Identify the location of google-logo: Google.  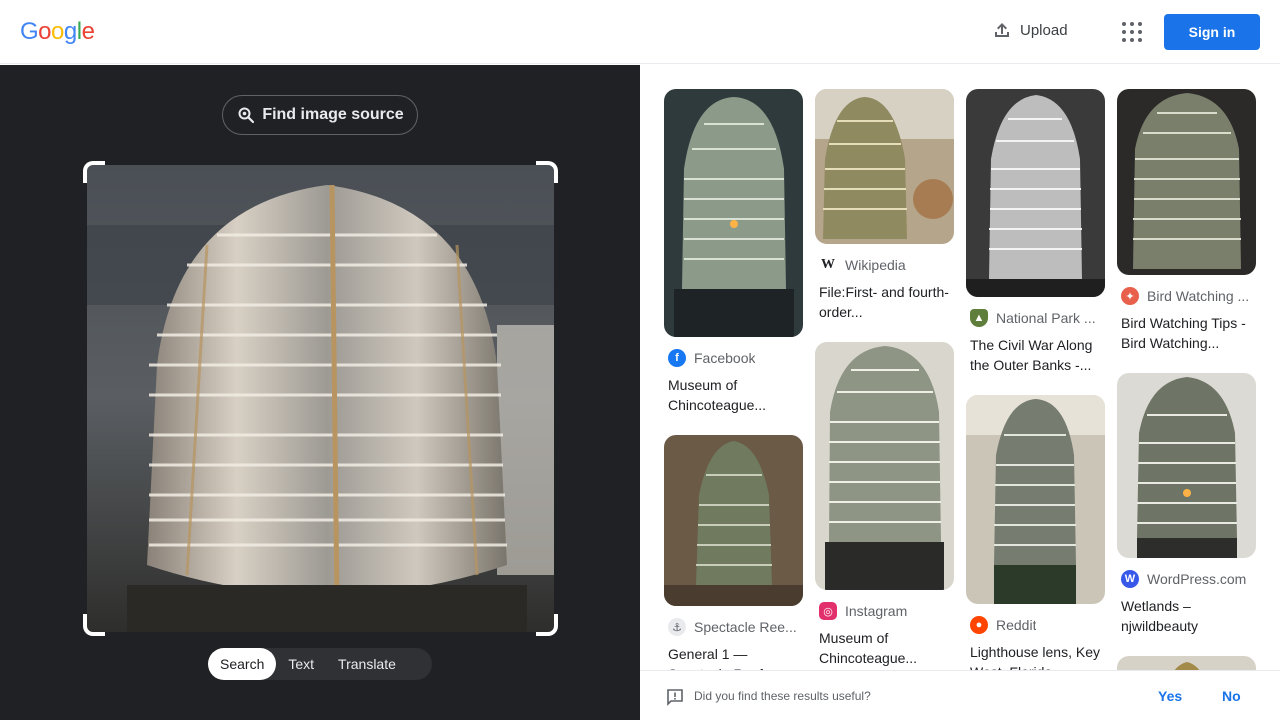
(57, 32).